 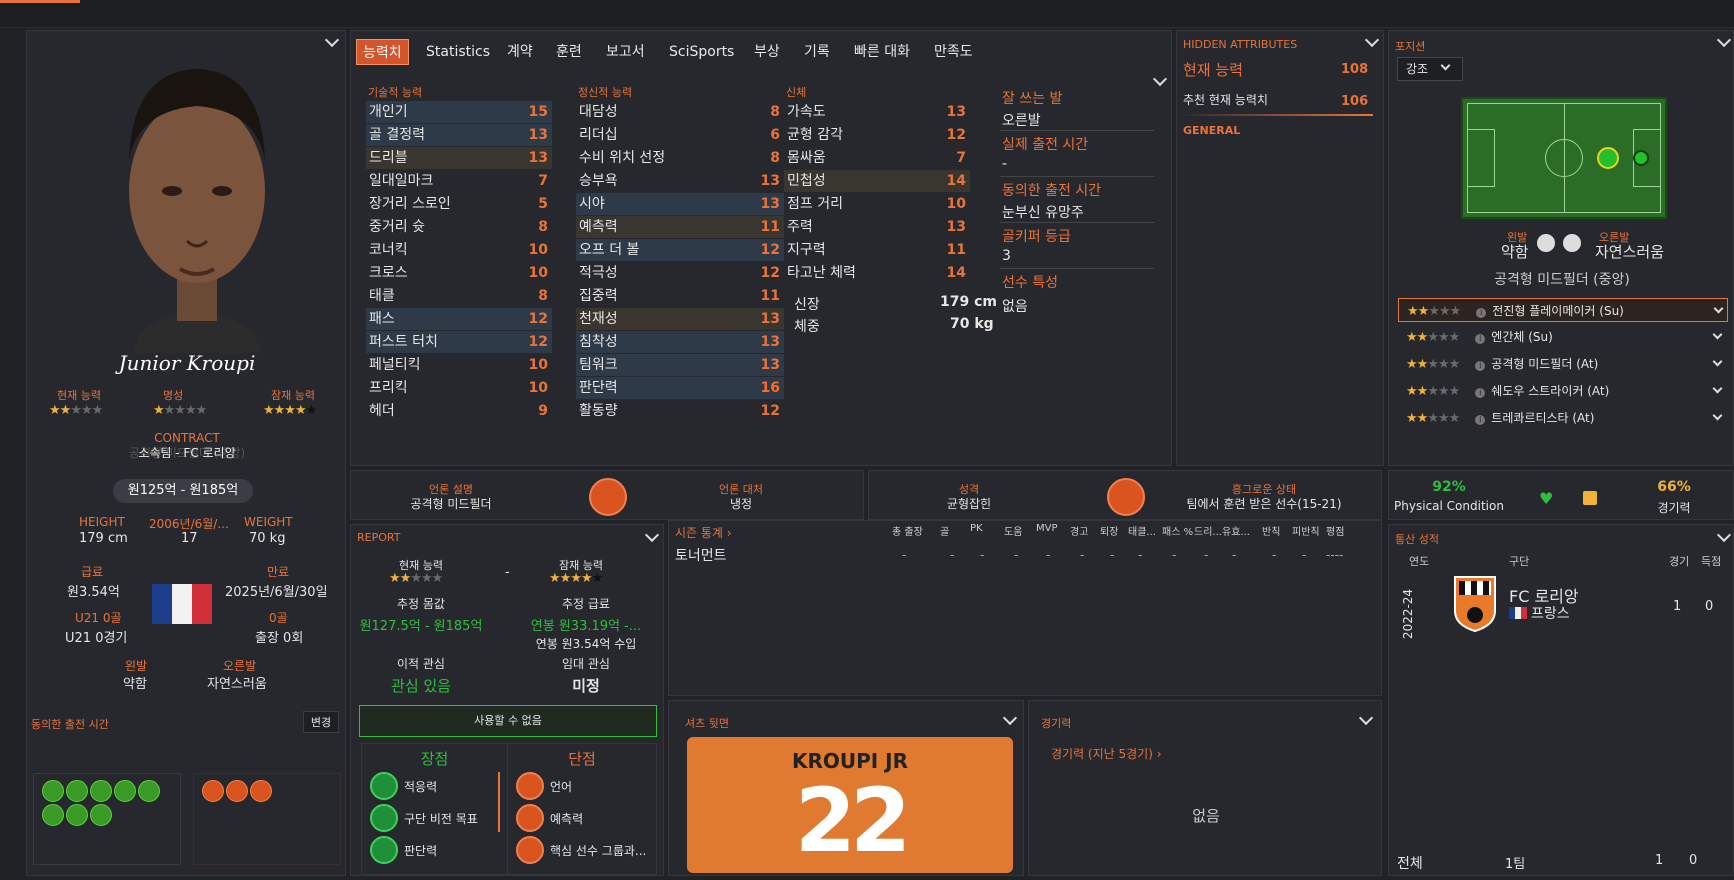 What do you see at coordinates (877, 227) in the screenshot?
I see `attribute-row: 주력 13` at bounding box center [877, 227].